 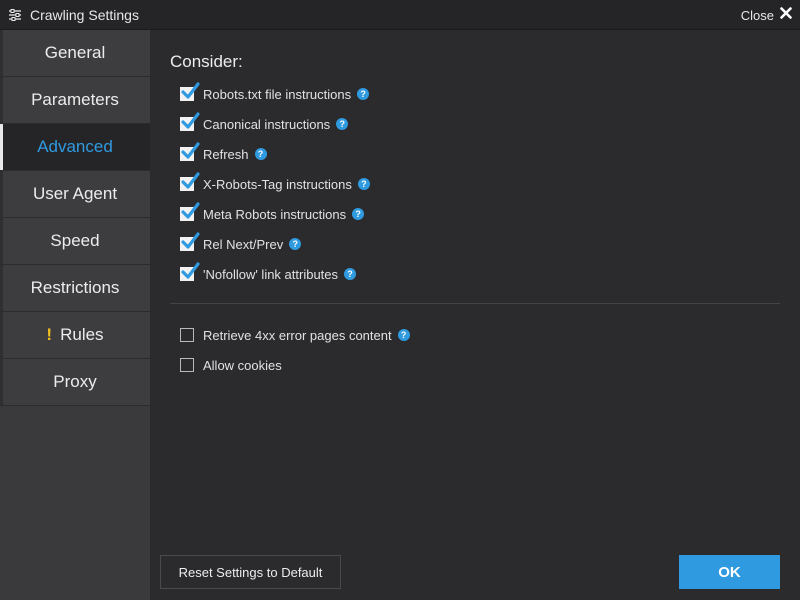 I want to click on option-rel-next-prev: Rel Next/Prev ?, so click(x=241, y=243).